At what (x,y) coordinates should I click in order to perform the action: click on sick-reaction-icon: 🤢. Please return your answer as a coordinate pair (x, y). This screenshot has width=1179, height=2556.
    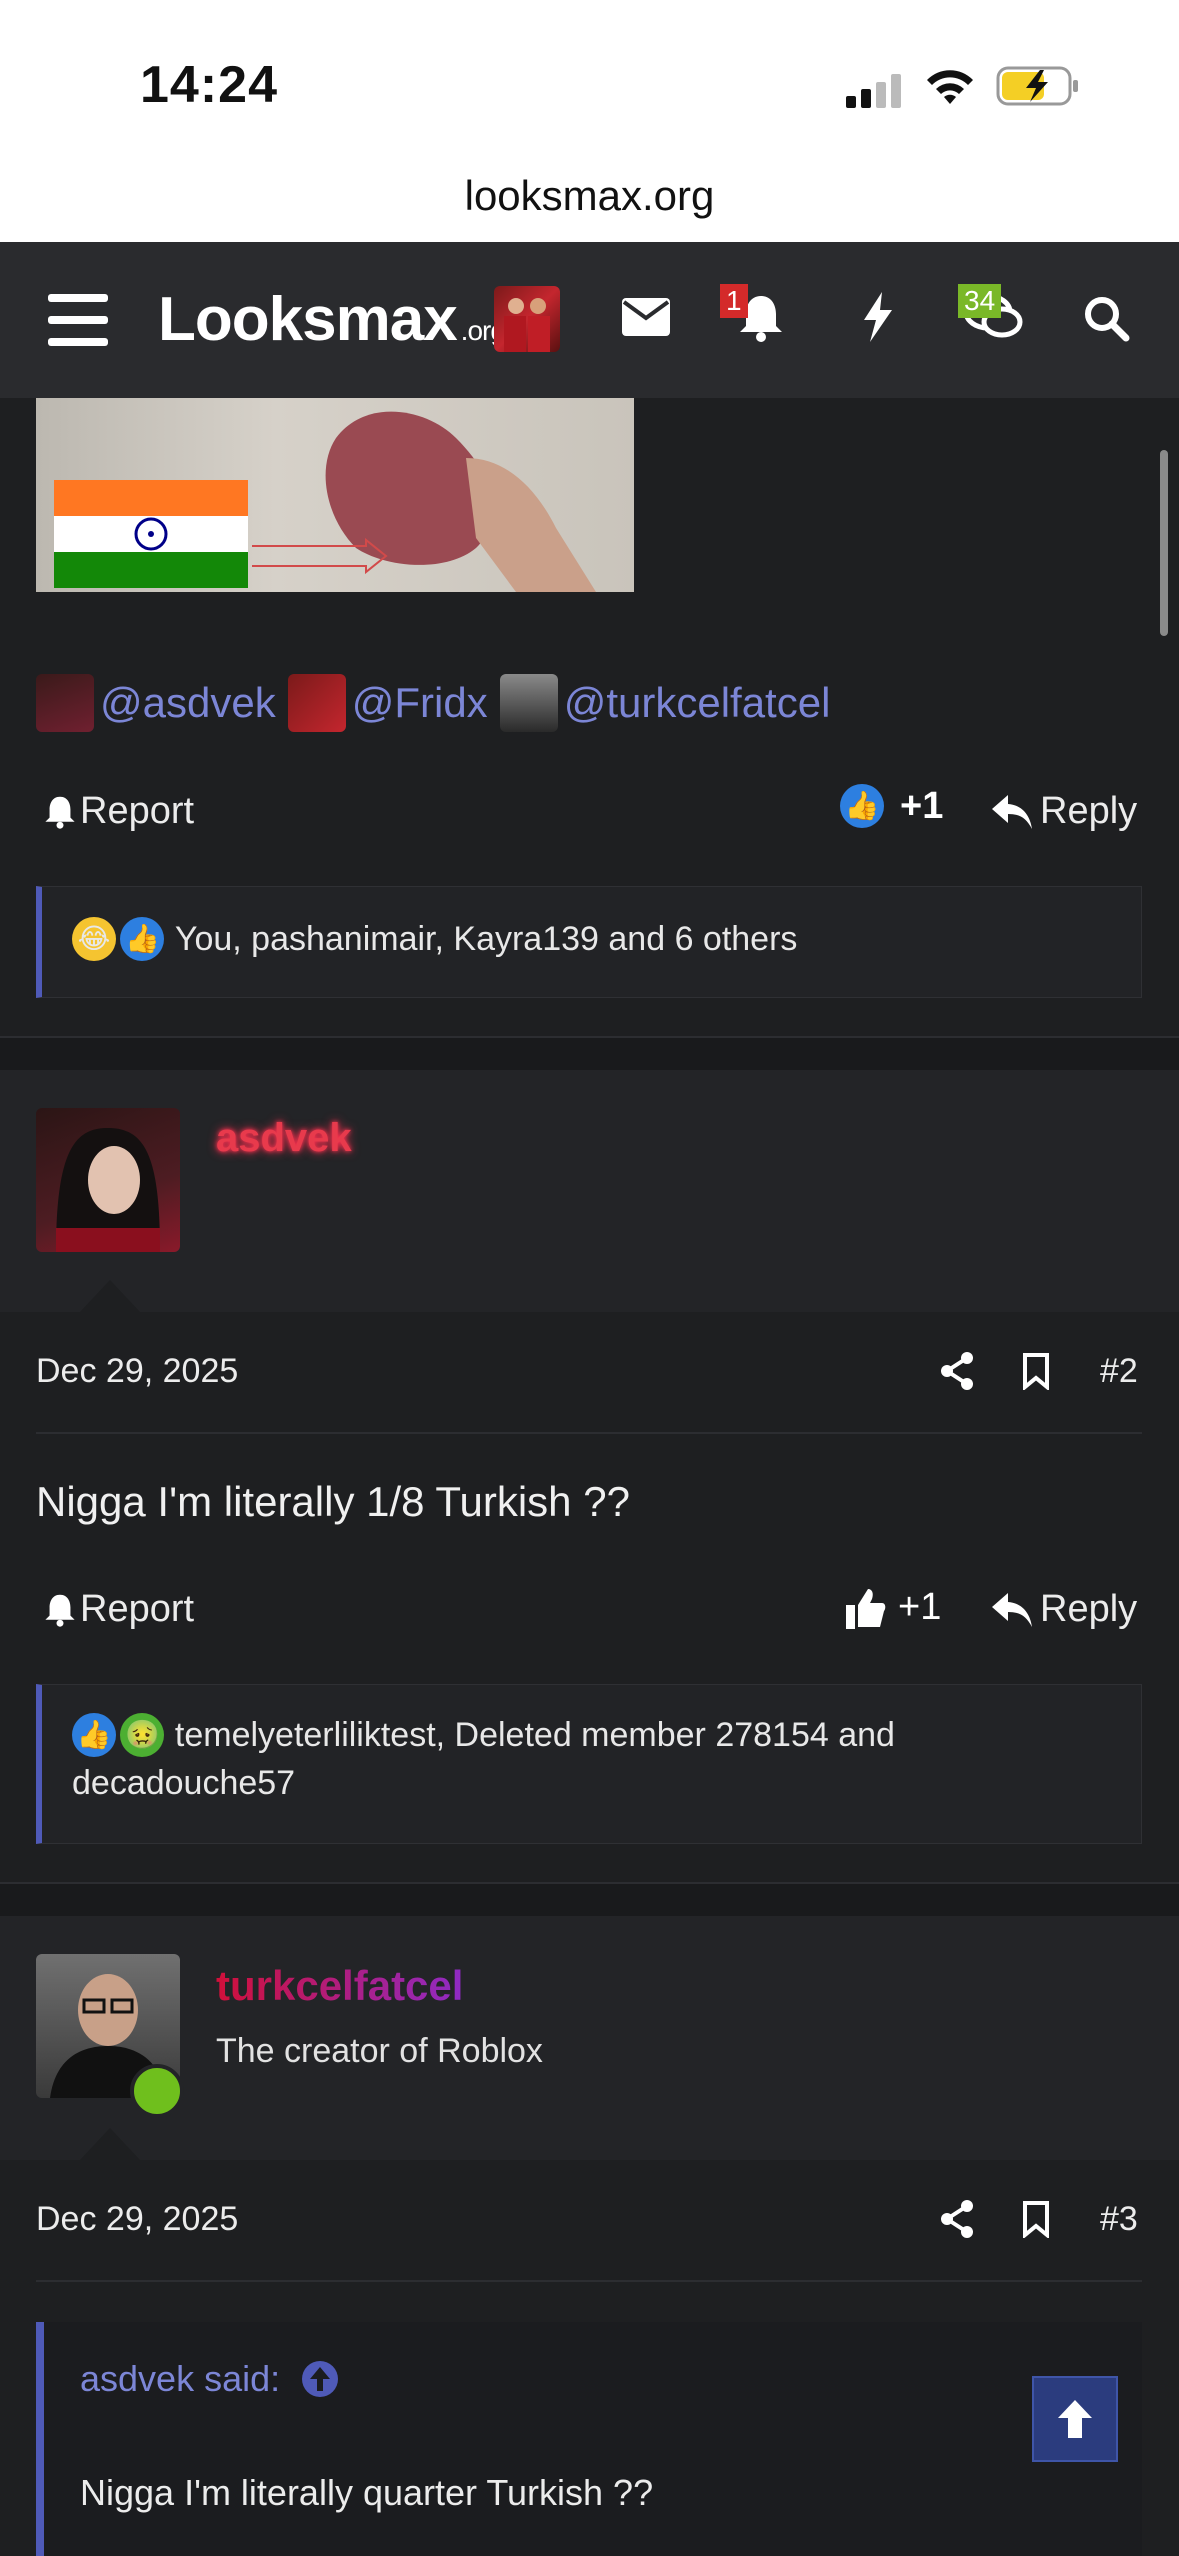
    Looking at the image, I should click on (142, 1735).